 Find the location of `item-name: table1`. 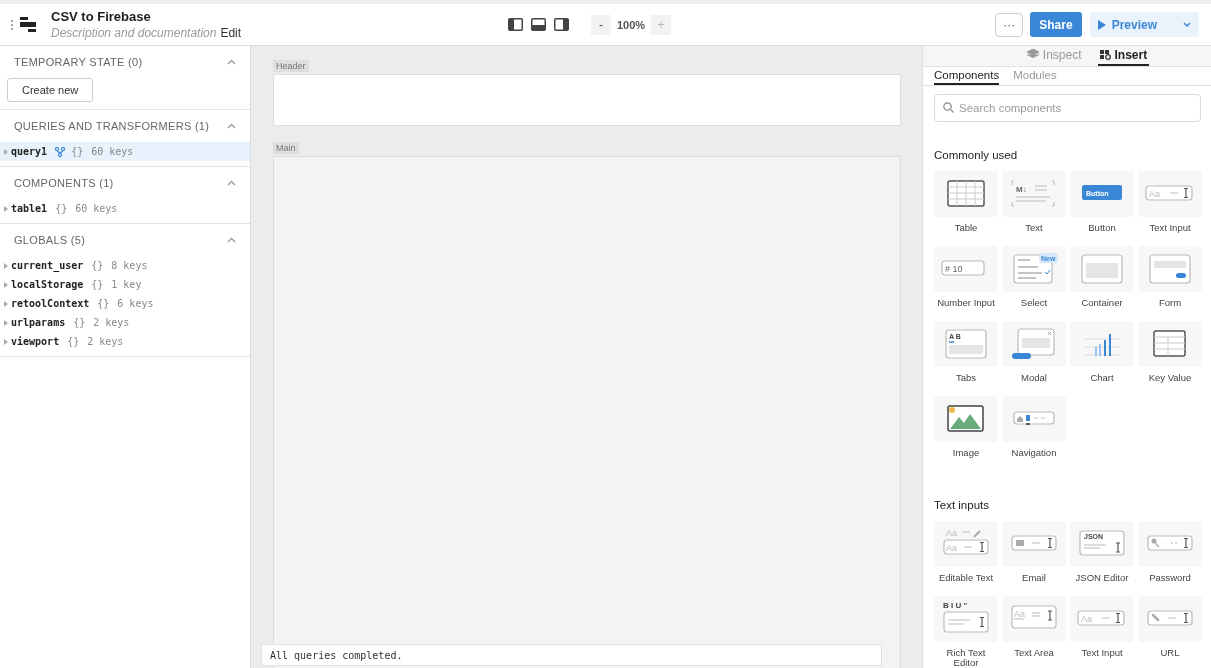

item-name: table1 is located at coordinates (29, 208).